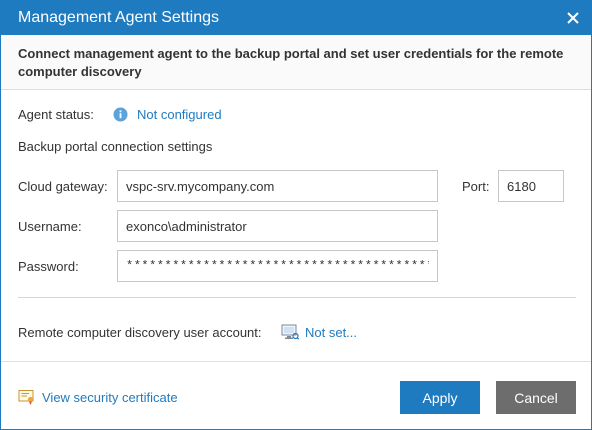  I want to click on title-bar: Management Agent Settings, so click(296, 18).